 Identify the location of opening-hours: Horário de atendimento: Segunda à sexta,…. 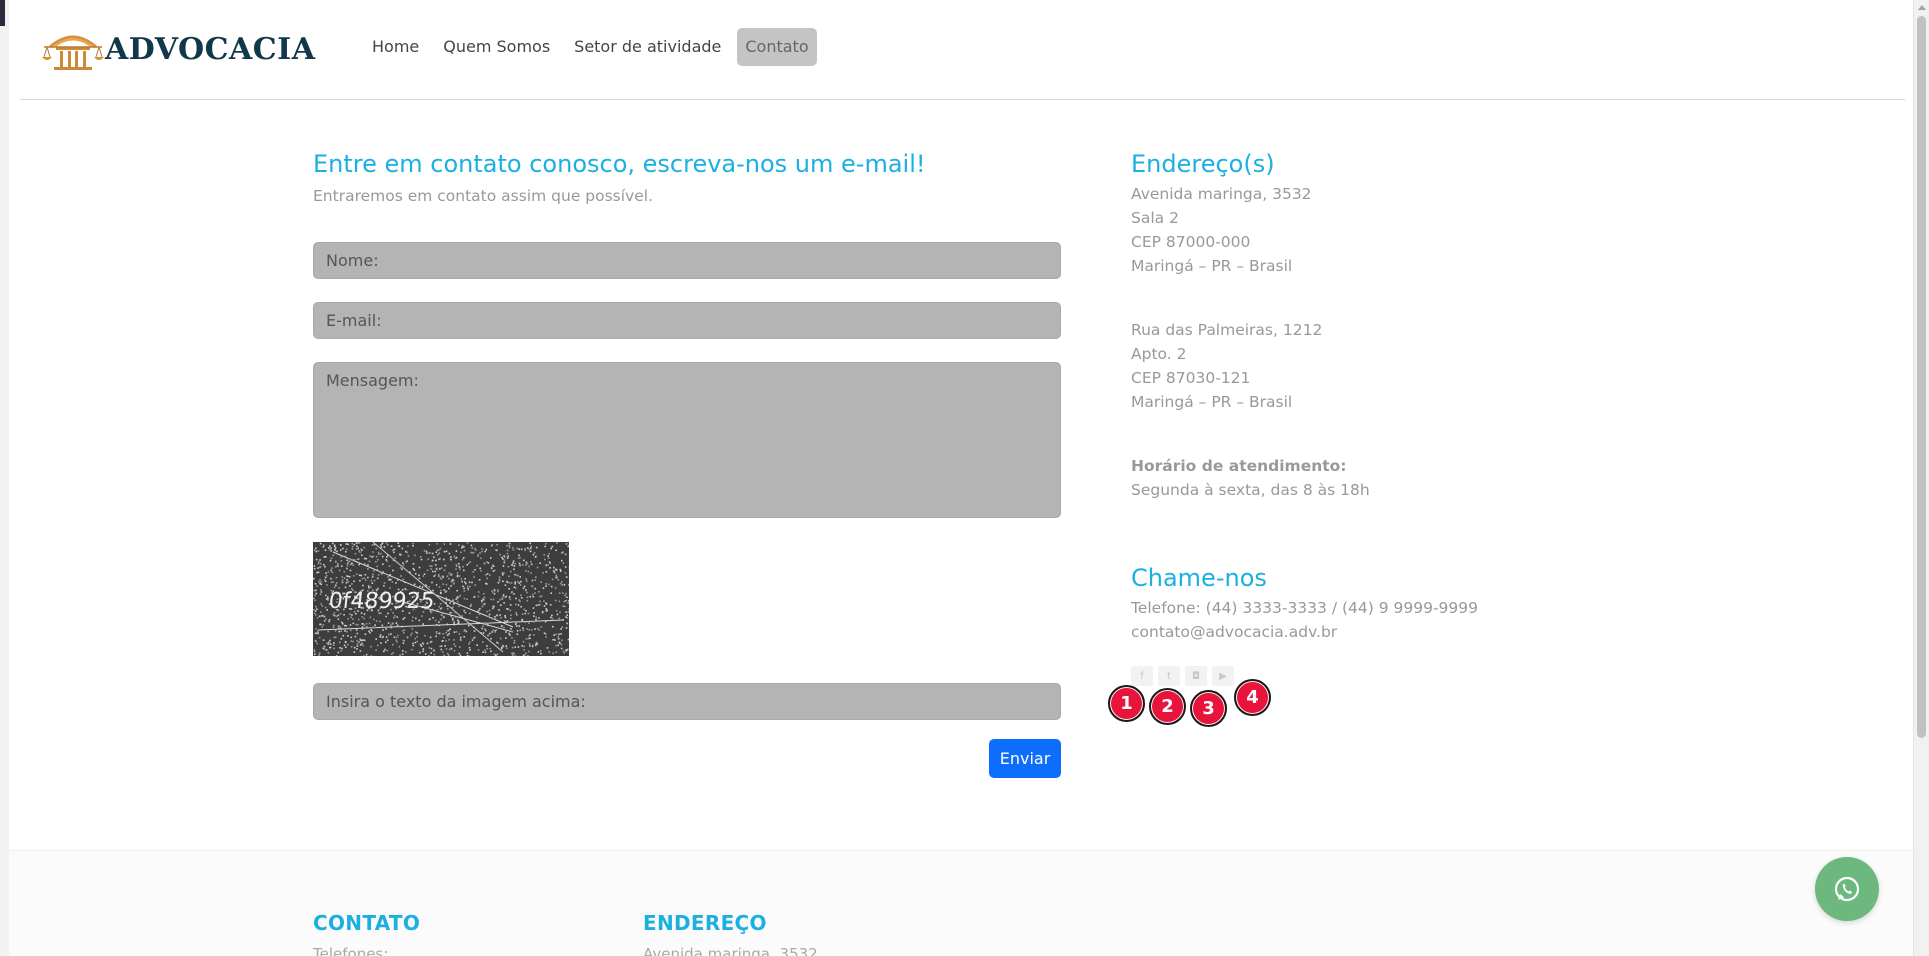
(1331, 478).